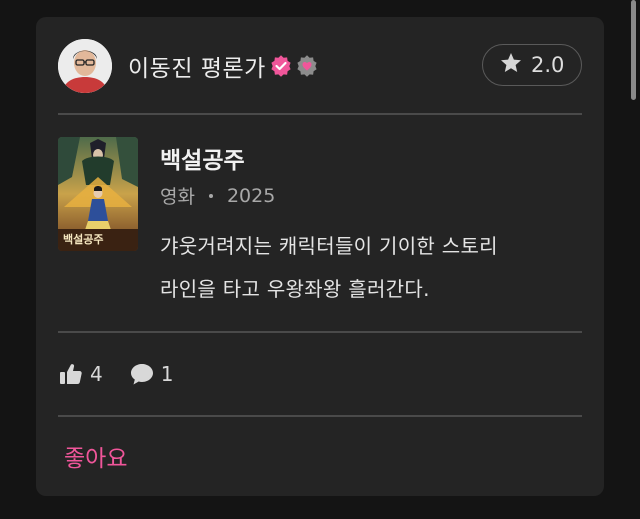 The image size is (640, 519). I want to click on movie-year: 2025, so click(251, 195).